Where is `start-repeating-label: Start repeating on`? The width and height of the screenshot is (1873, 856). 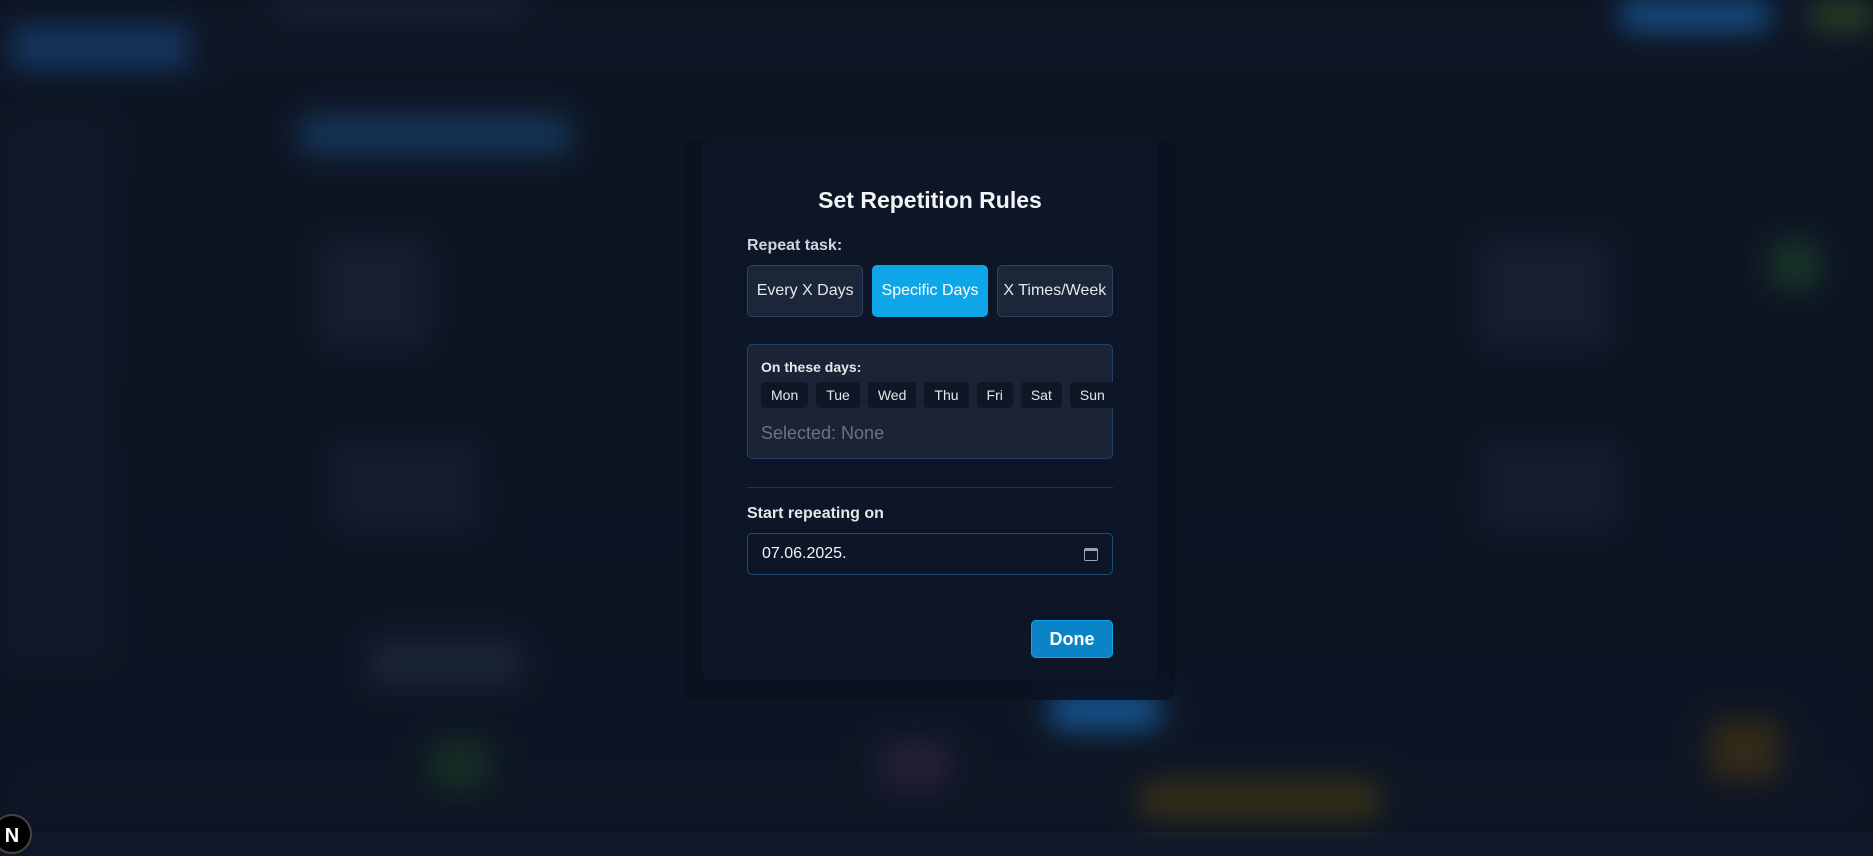 start-repeating-label: Start repeating on is located at coordinates (815, 513).